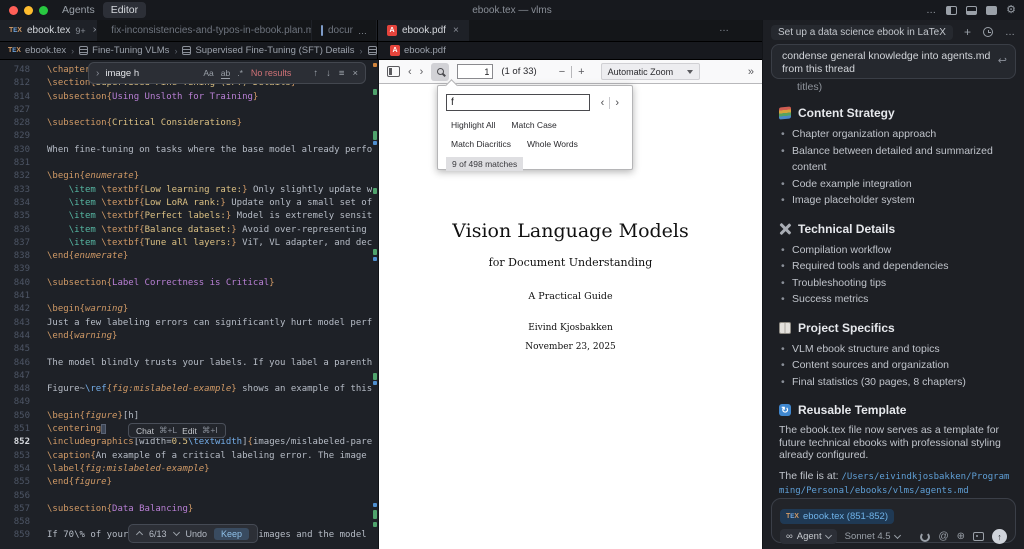 The width and height of the screenshot is (1024, 549). I want to click on search-input, so click(151, 73).